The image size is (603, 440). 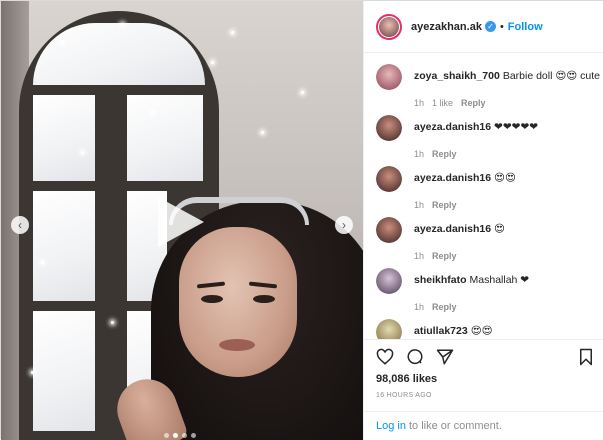 I want to click on comment-body: ayeza.danish16 ❤❤❤❤❤, so click(x=476, y=127).